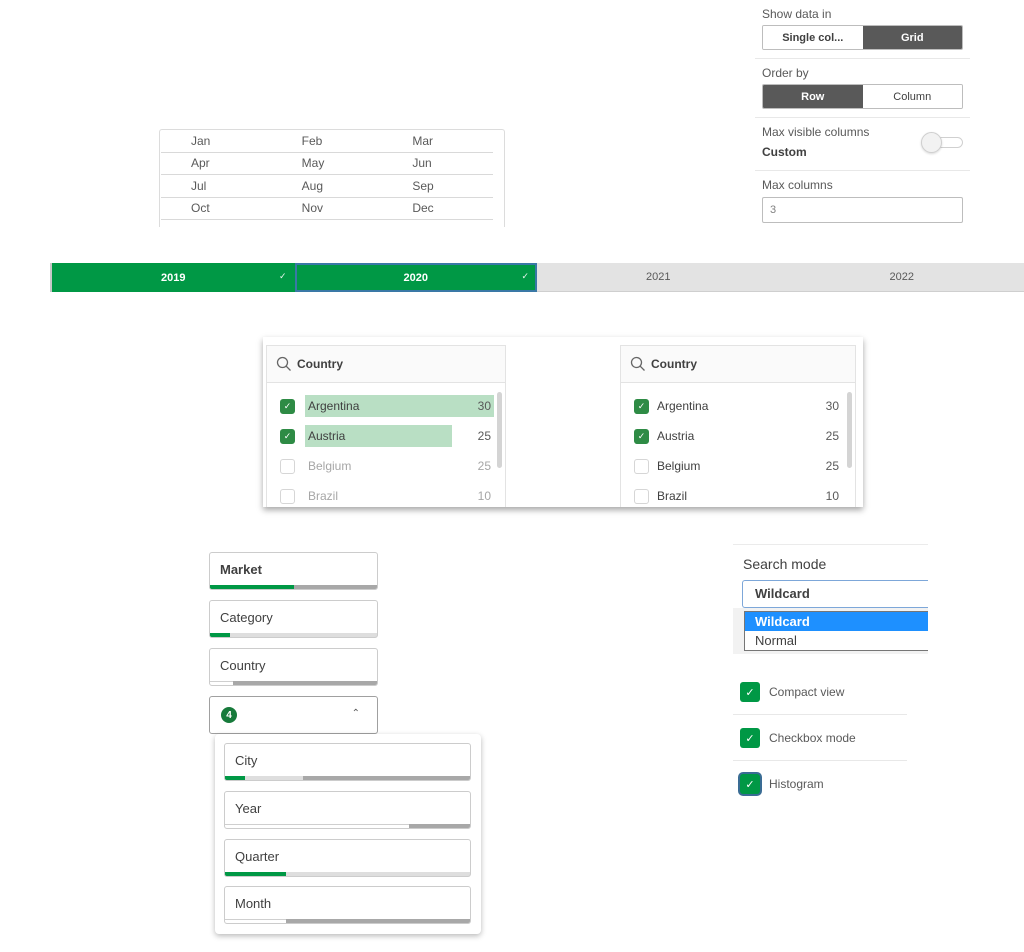  What do you see at coordinates (348, 834) in the screenshot?
I see `collapsed-filters-popover: City Year Quarter Month` at bounding box center [348, 834].